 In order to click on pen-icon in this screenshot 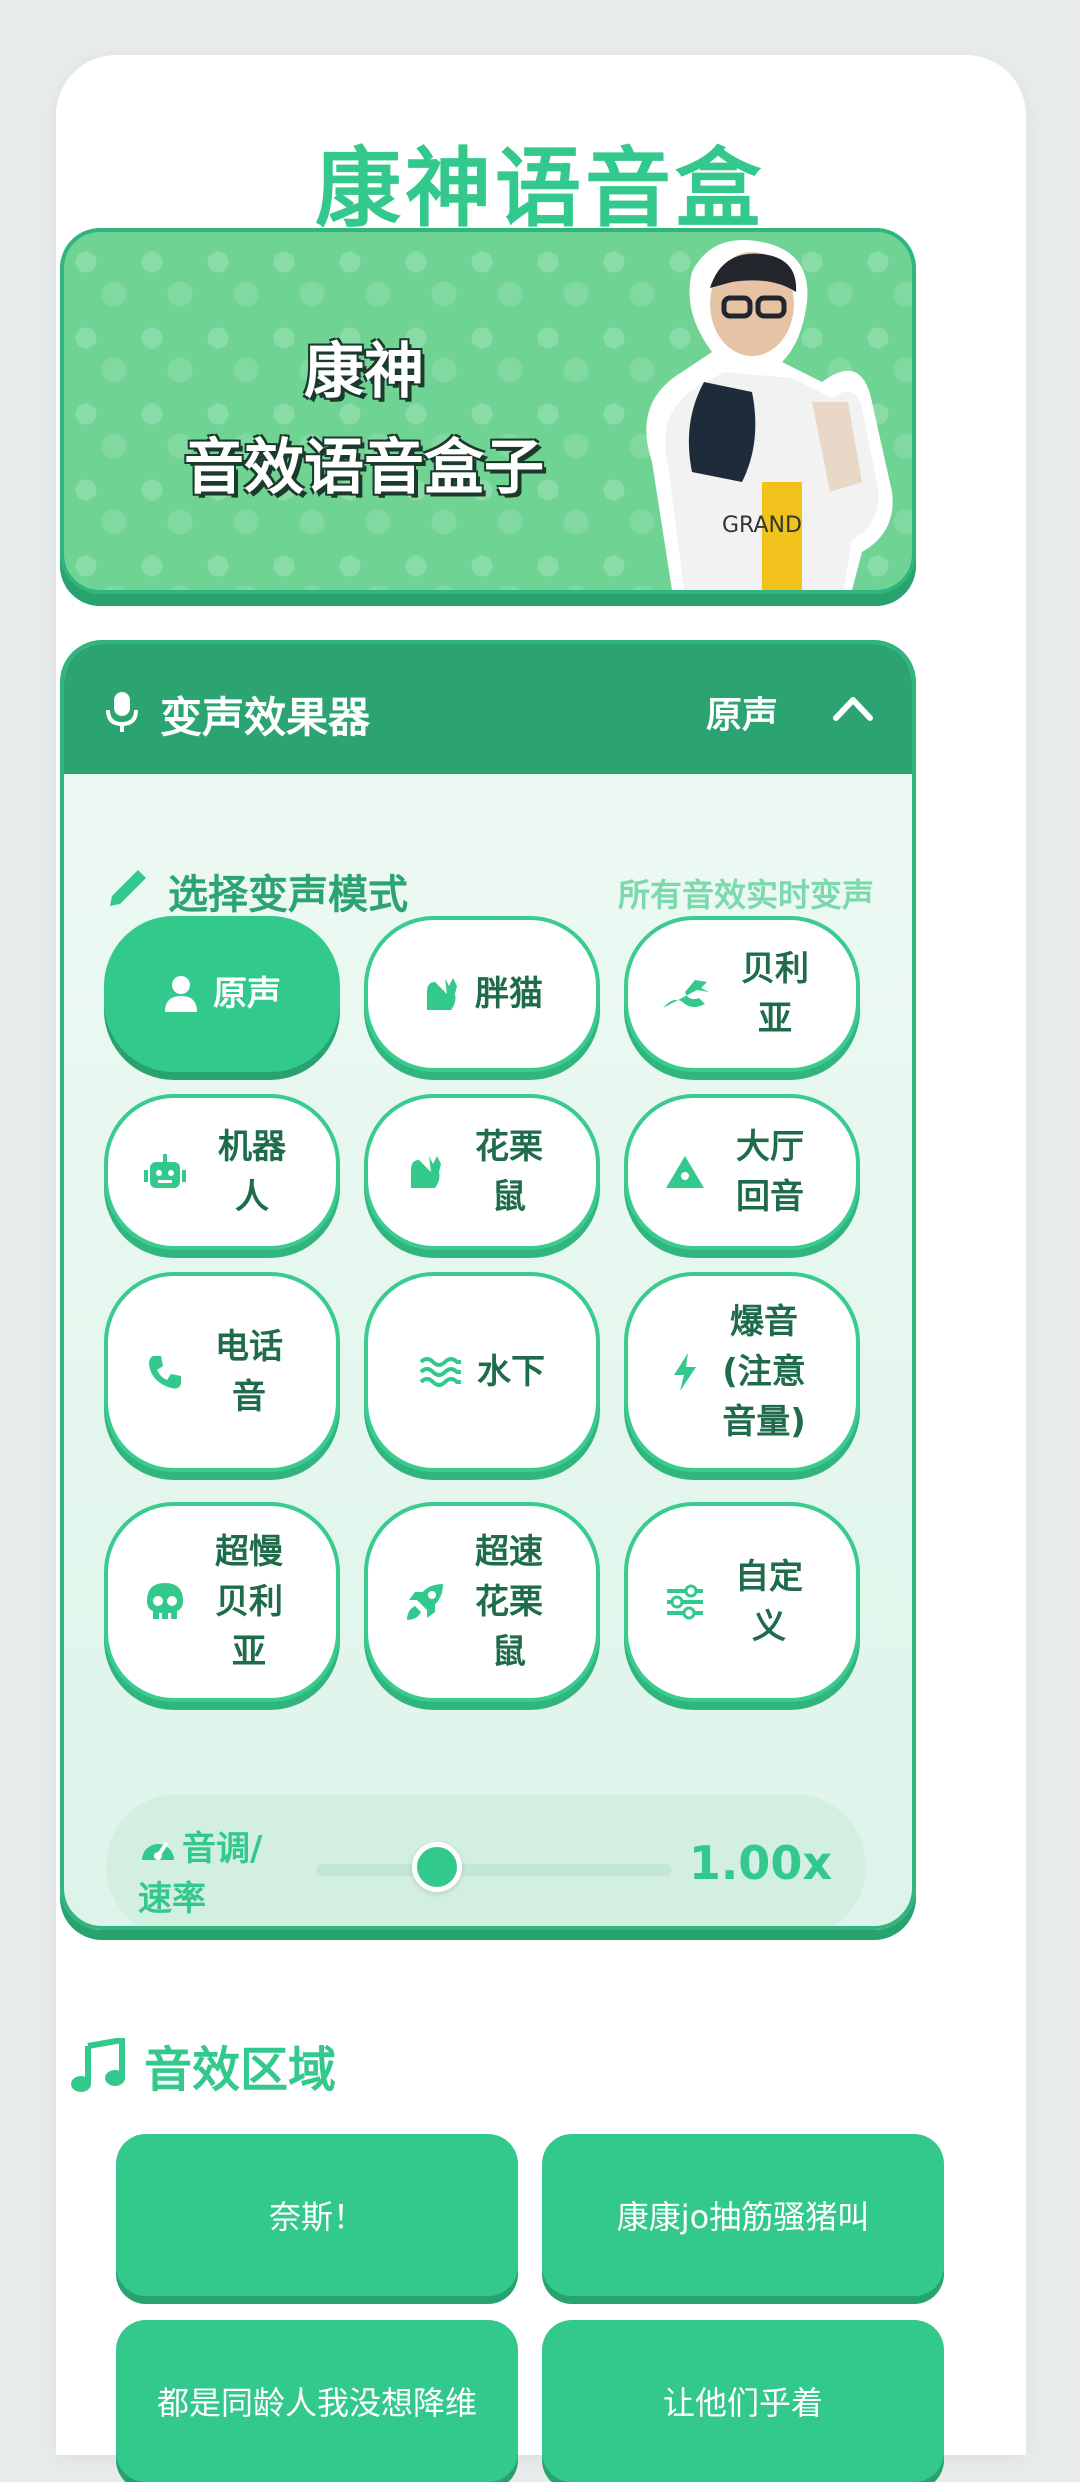, I will do `click(128, 888)`.